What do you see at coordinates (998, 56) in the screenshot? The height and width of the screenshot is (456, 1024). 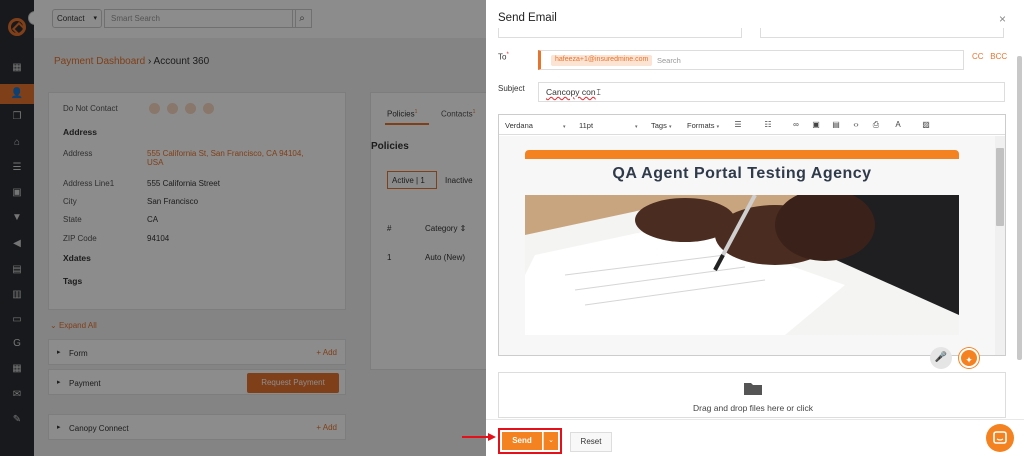 I see `bcc-link: BCC` at bounding box center [998, 56].